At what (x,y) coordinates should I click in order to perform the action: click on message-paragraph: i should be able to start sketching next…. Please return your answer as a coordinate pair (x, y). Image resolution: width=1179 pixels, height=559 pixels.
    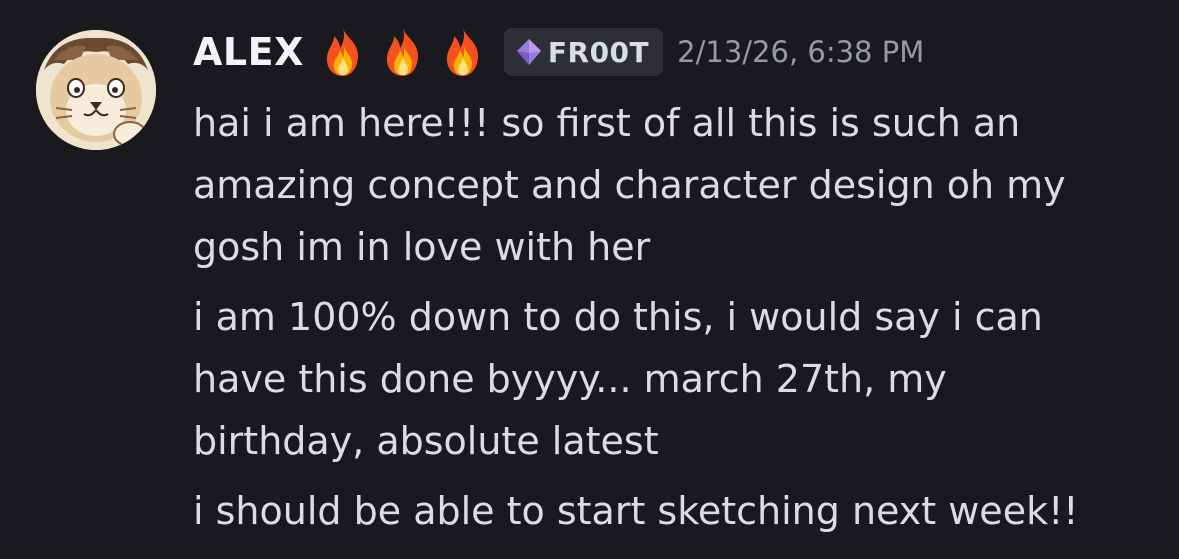
    Looking at the image, I should click on (673, 511).